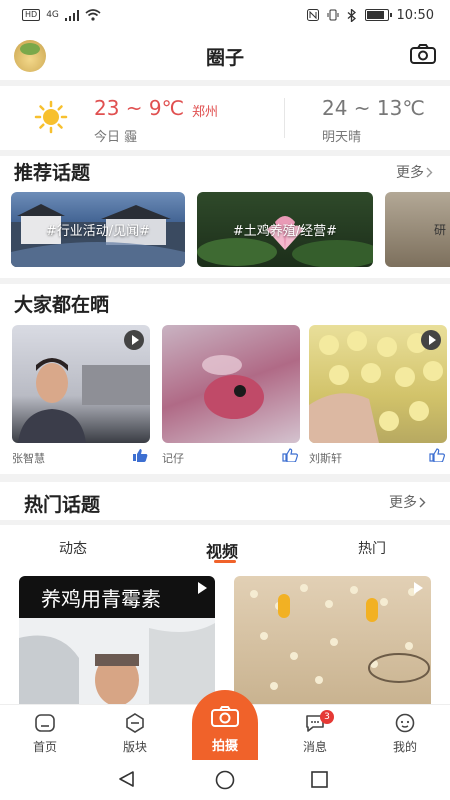 Image resolution: width=450 pixels, height=800 pixels. Describe the element at coordinates (405, 723) in the screenshot. I see `profile-icon` at that location.